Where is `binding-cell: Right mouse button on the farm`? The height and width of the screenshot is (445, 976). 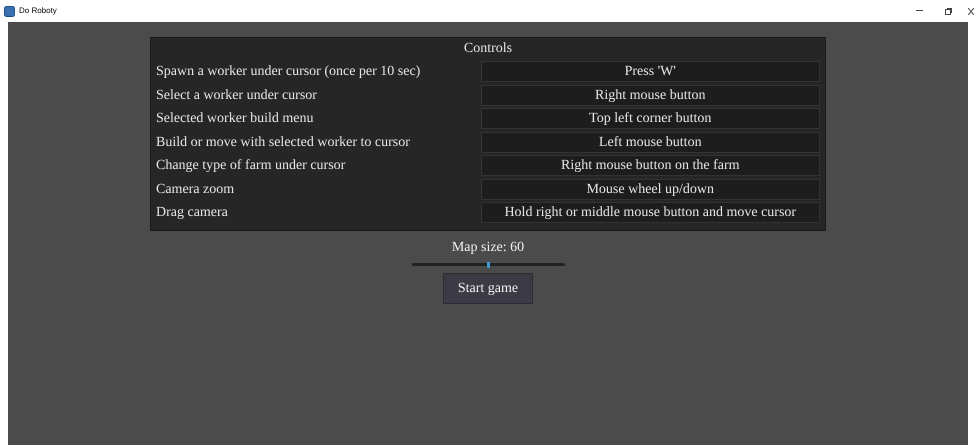 binding-cell: Right mouse button on the farm is located at coordinates (650, 165).